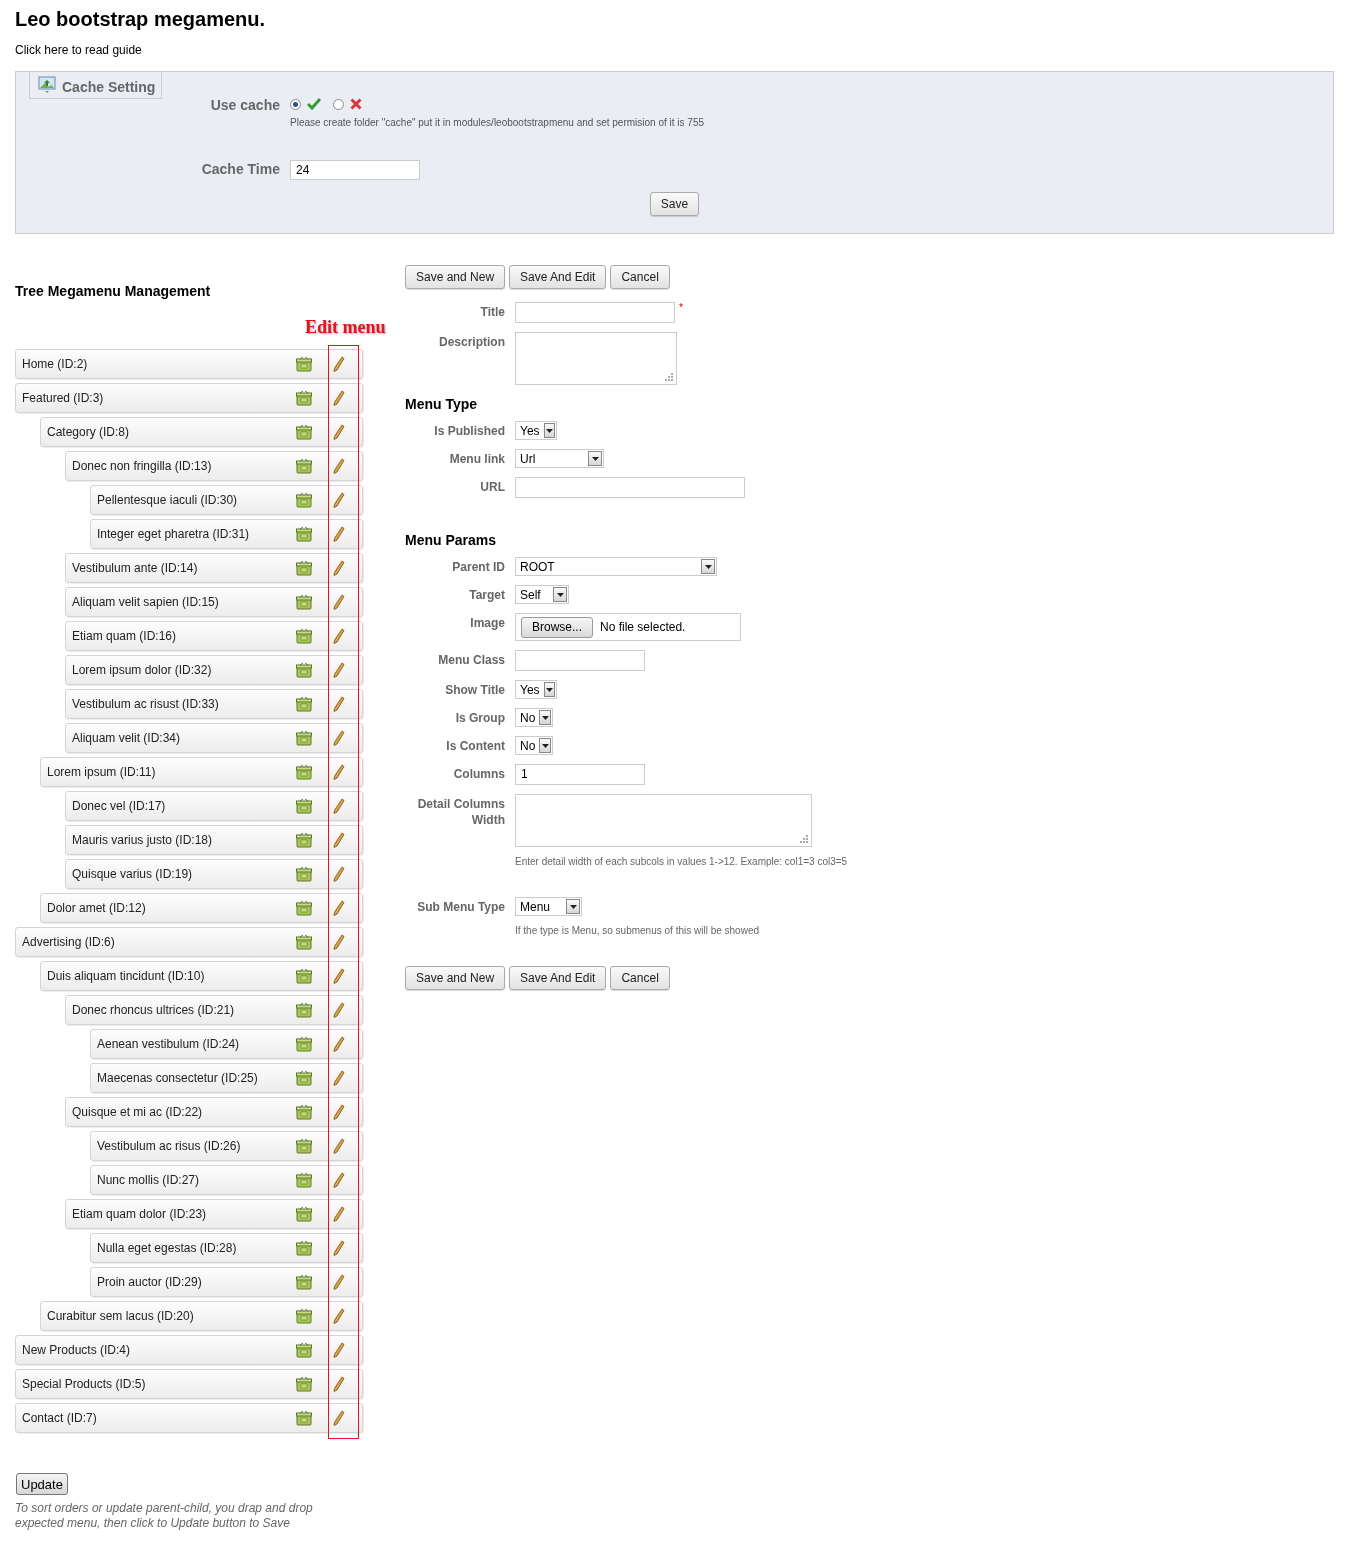  I want to click on menu-item: Maecenas consectetur (ID:25), so click(226, 1078).